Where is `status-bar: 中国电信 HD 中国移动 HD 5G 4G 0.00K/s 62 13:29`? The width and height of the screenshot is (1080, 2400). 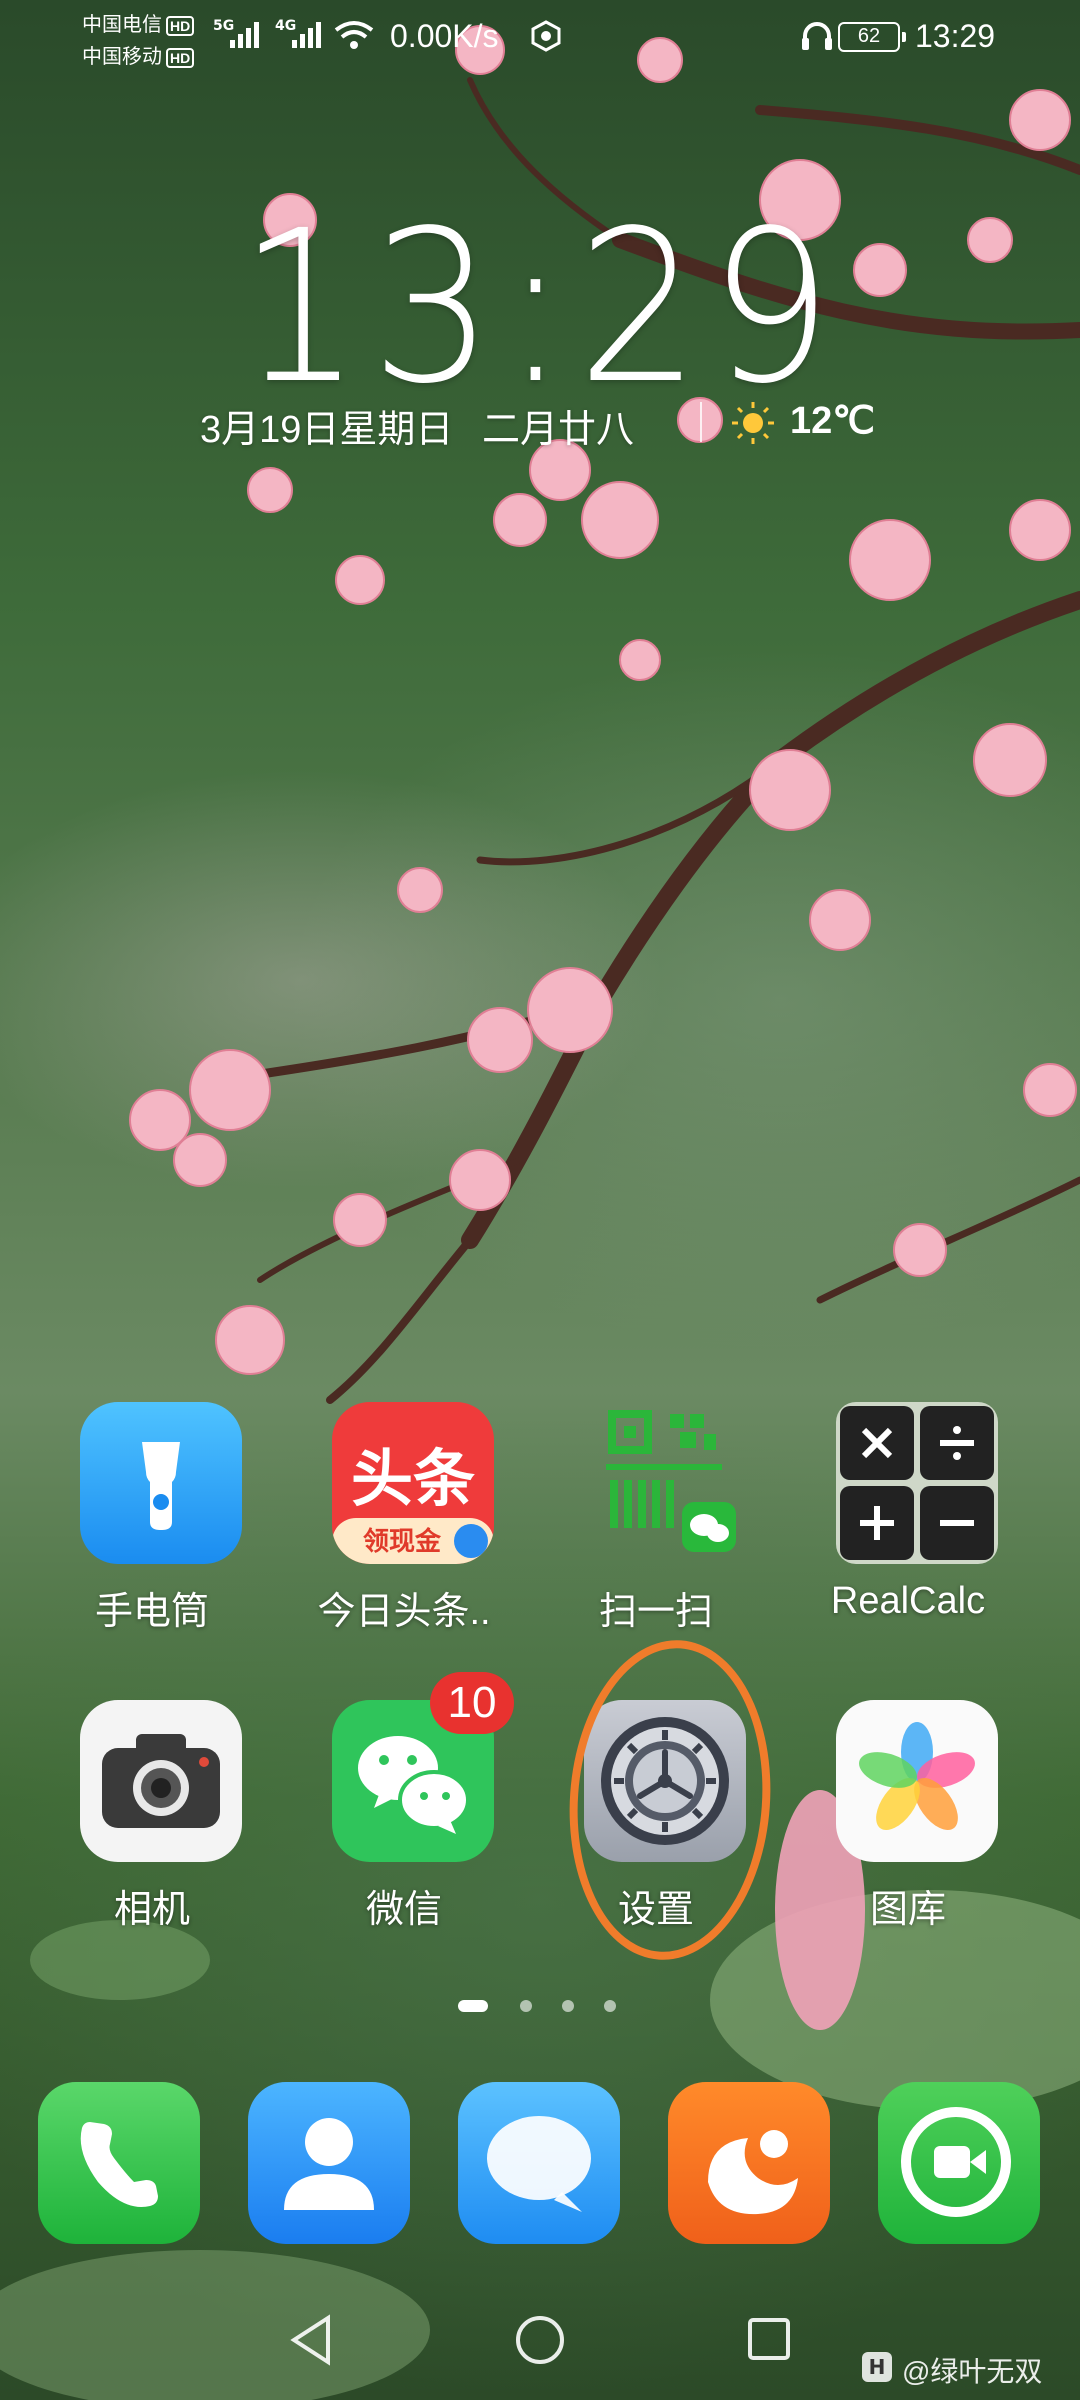 status-bar: 中国电信 HD 中国移动 HD 5G 4G 0.00K/s 62 13:29 is located at coordinates (540, 36).